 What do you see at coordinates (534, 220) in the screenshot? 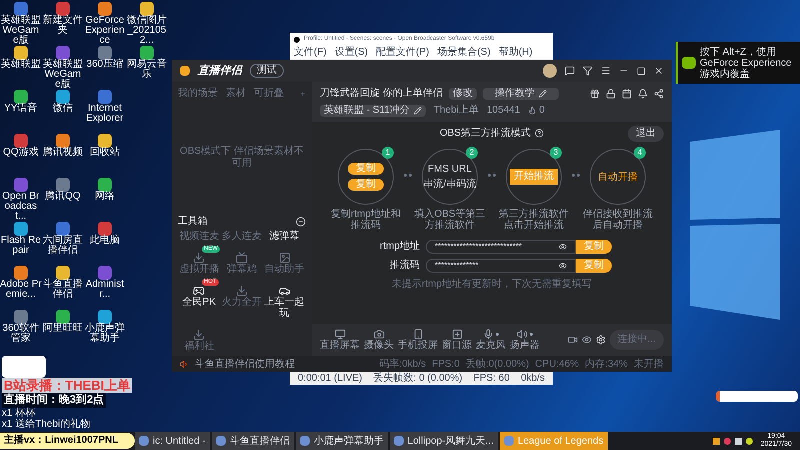
I see `step-caption: 第三方推流软件点击开始推流` at bounding box center [534, 220].